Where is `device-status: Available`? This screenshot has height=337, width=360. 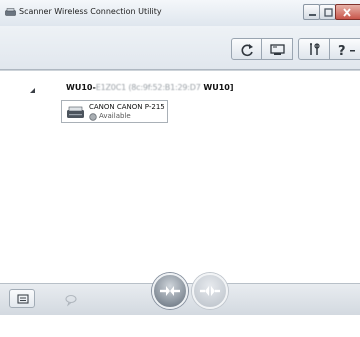
device-status: Available is located at coordinates (115, 116).